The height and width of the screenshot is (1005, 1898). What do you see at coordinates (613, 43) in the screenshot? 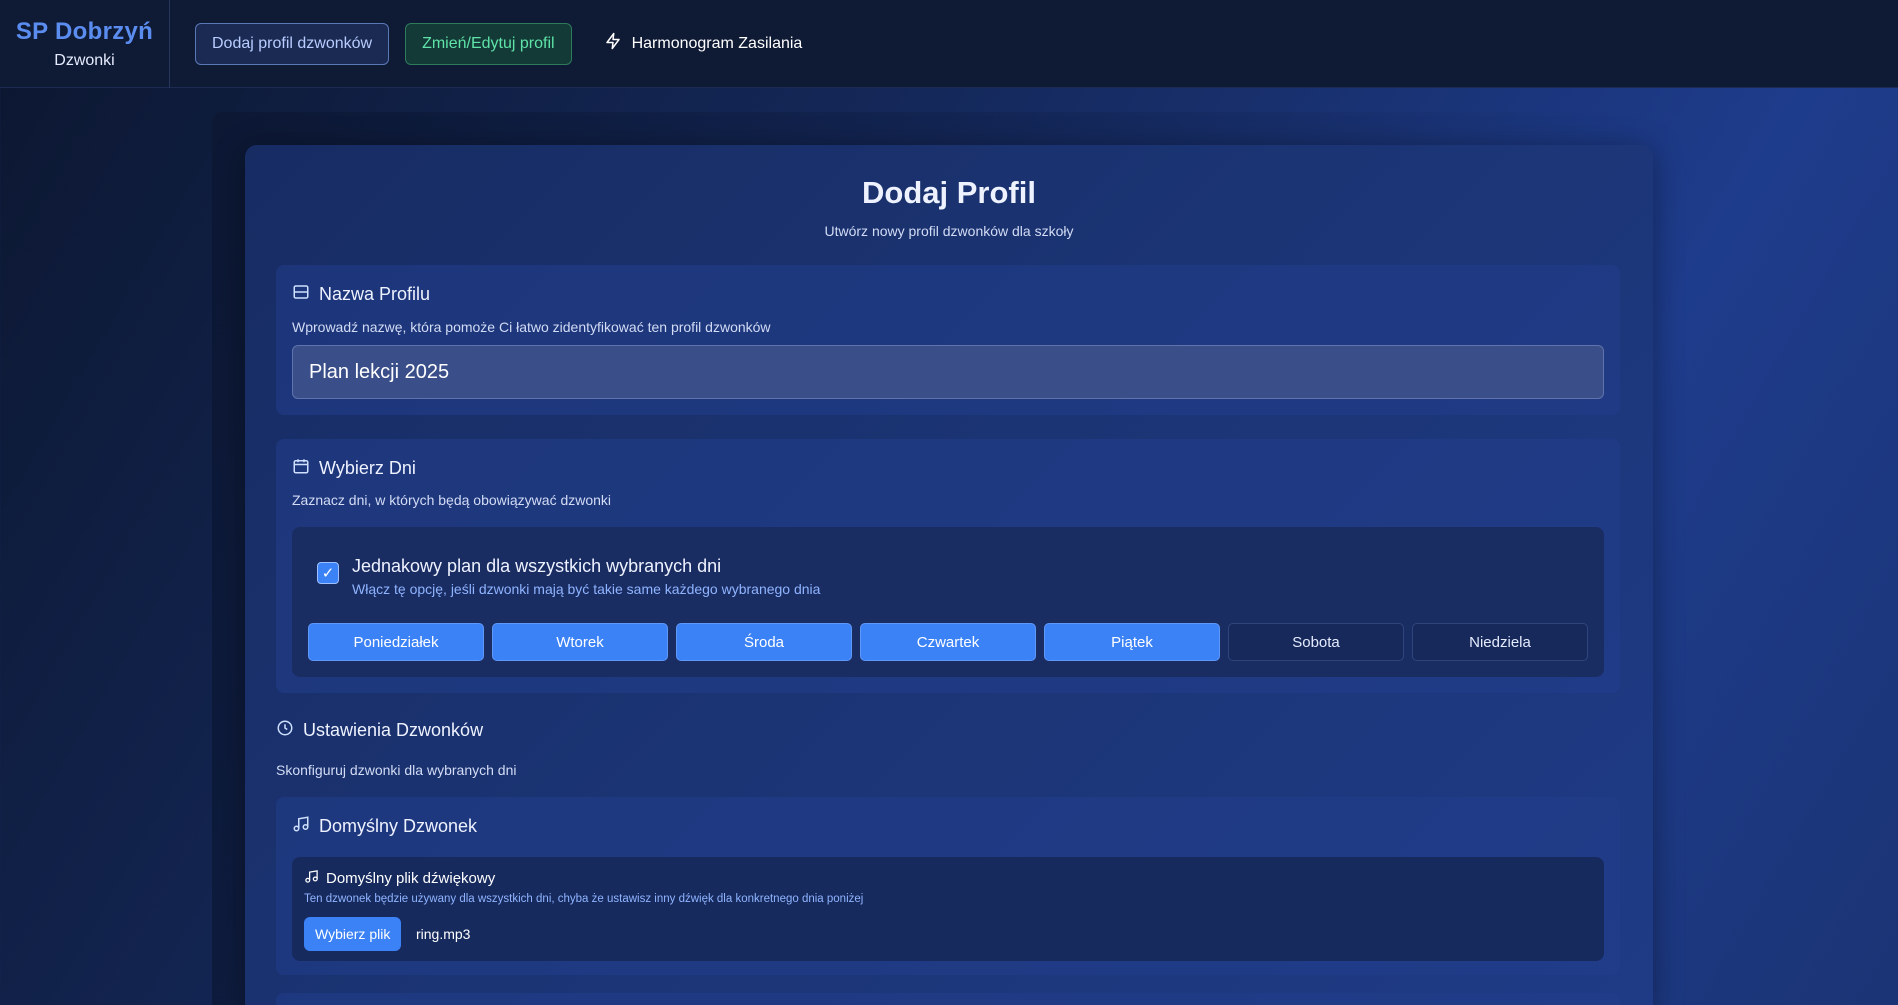
I see `lightning-icon` at bounding box center [613, 43].